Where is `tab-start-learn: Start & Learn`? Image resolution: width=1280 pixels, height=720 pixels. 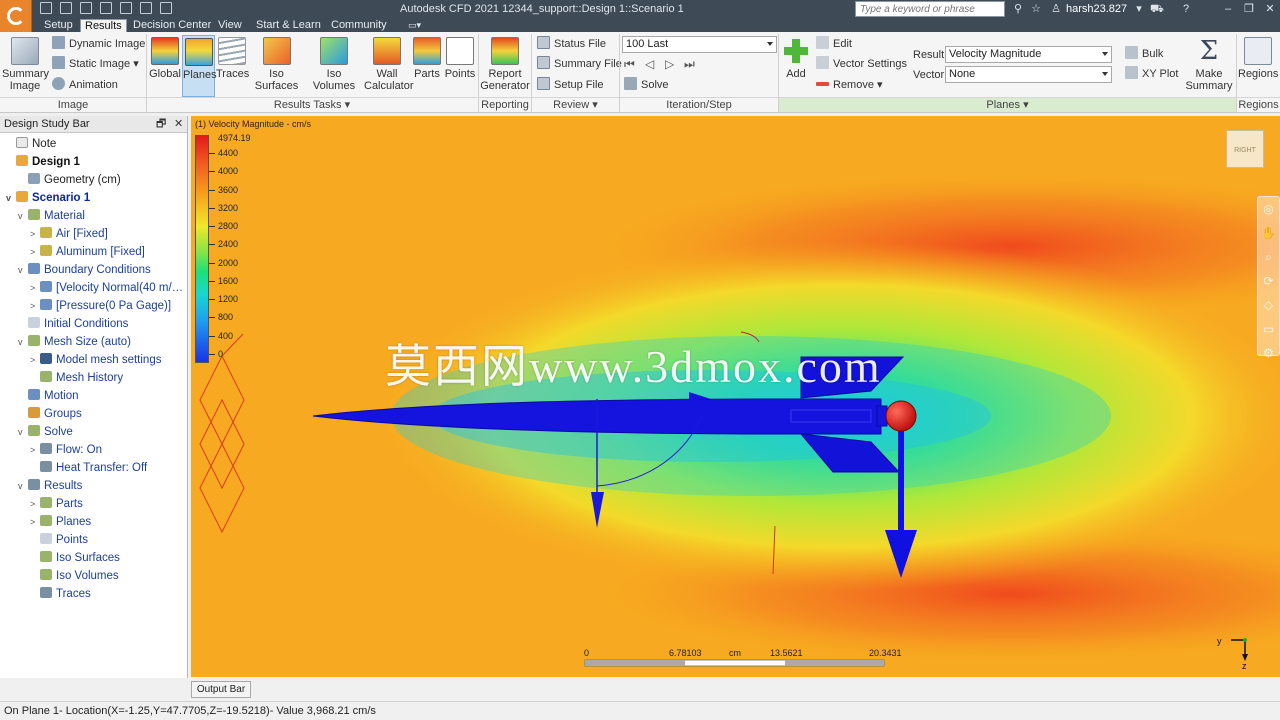
tab-start-learn: Start & Learn is located at coordinates (288, 25).